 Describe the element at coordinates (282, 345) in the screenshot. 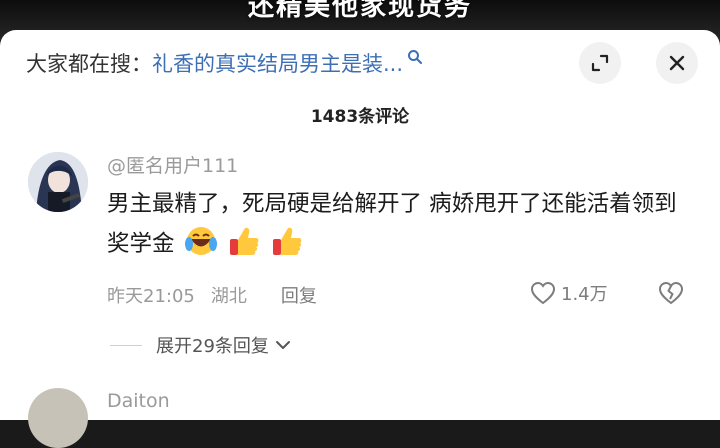

I see `chevron-down-icon` at that location.